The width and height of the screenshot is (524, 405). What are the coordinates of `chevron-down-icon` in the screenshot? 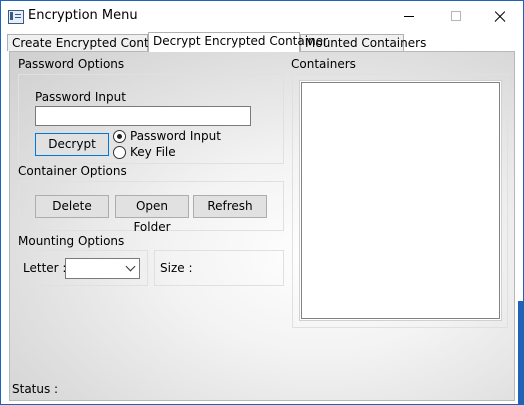 It's located at (130, 266).